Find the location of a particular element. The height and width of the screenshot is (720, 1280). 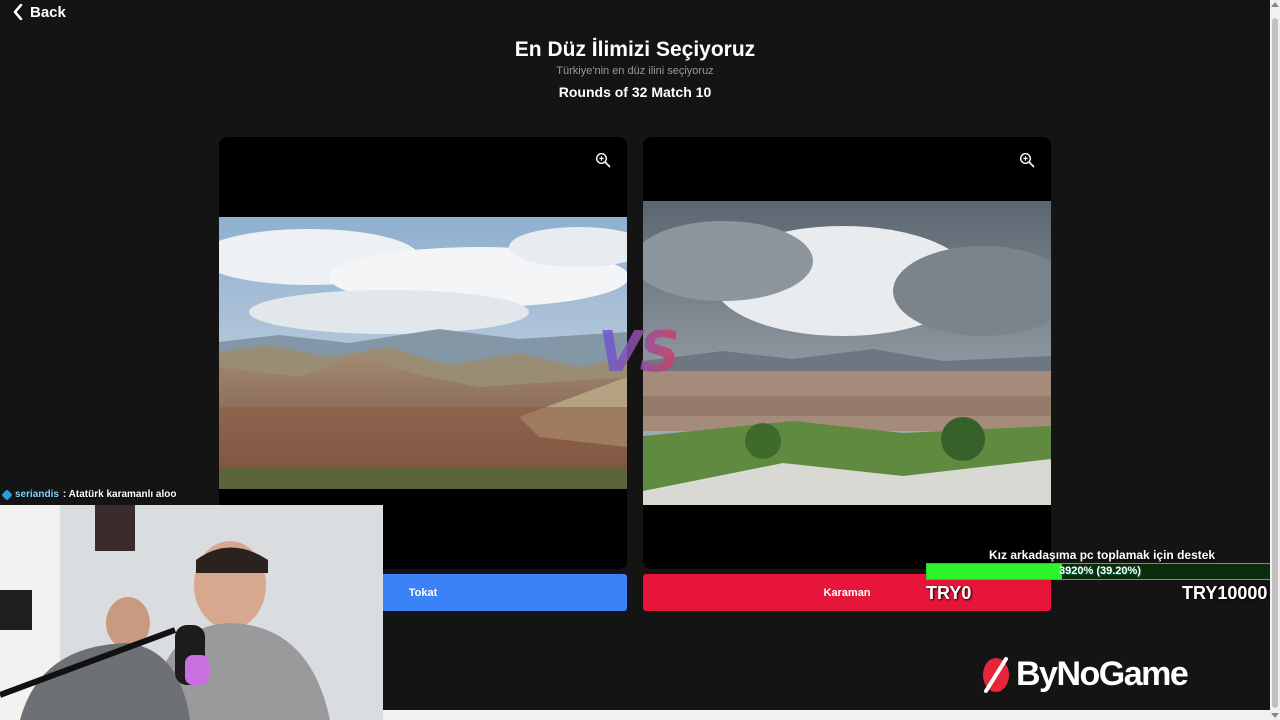

vertical-scrollbar is located at coordinates (1275, 360).